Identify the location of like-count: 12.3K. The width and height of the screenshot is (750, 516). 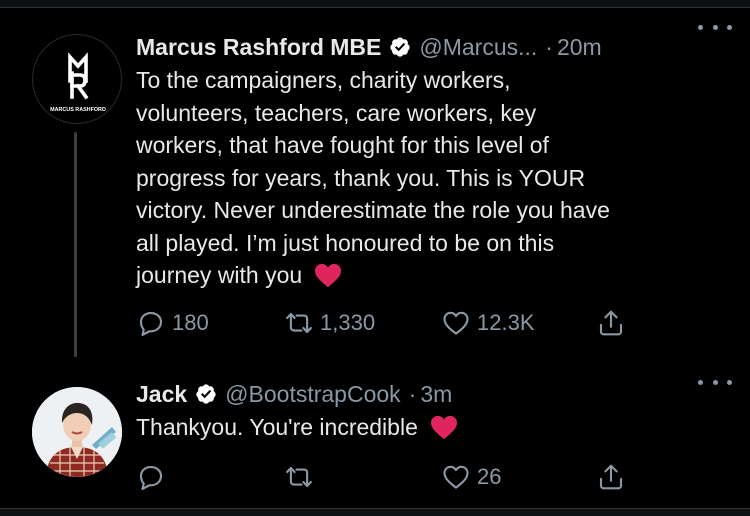
(506, 322).